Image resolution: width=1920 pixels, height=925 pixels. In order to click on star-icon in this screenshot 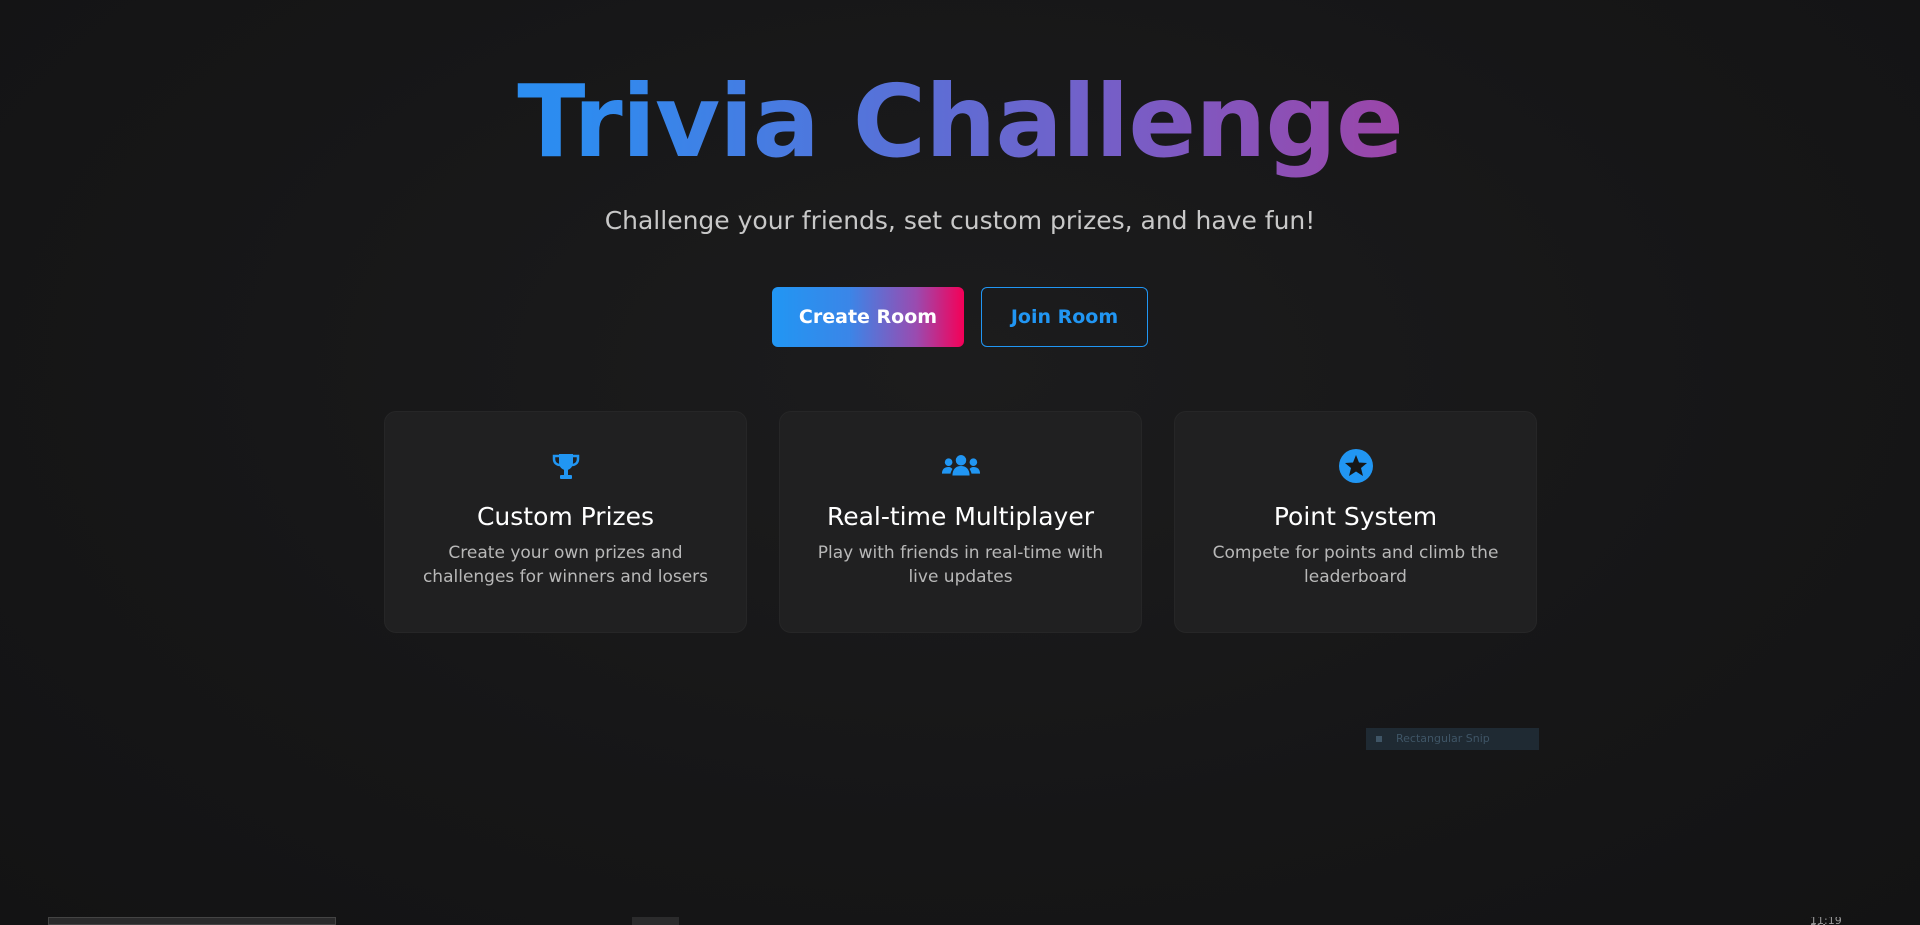, I will do `click(1356, 466)`.